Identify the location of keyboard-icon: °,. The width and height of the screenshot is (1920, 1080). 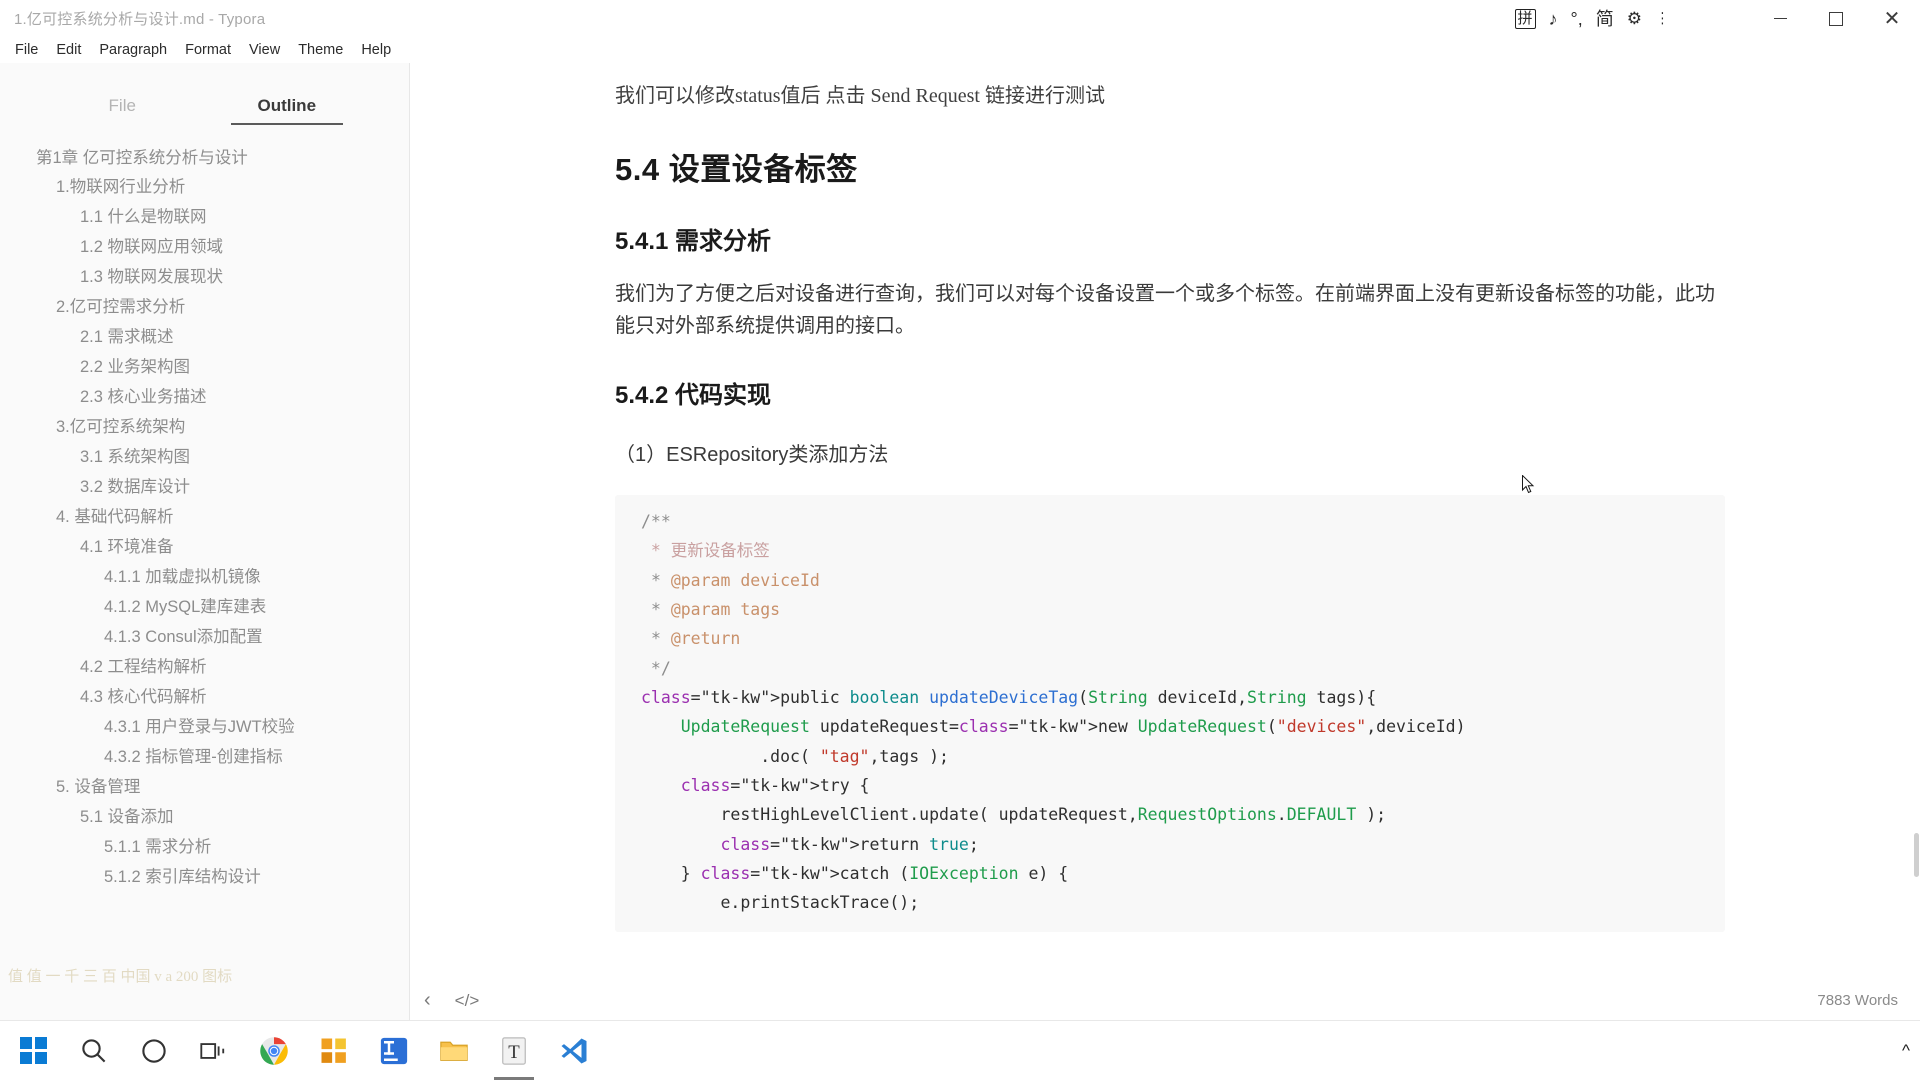
(1577, 19).